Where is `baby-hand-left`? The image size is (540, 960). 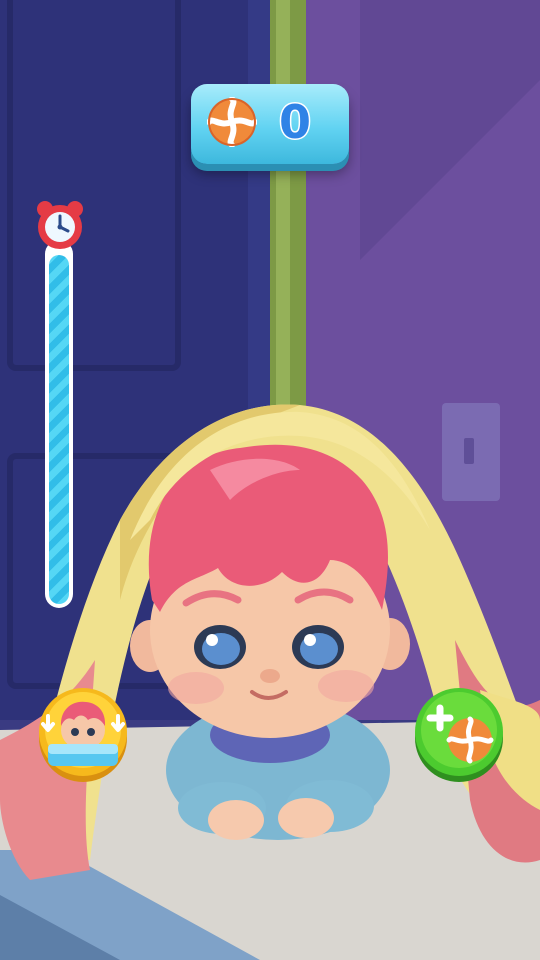 baby-hand-left is located at coordinates (236, 820).